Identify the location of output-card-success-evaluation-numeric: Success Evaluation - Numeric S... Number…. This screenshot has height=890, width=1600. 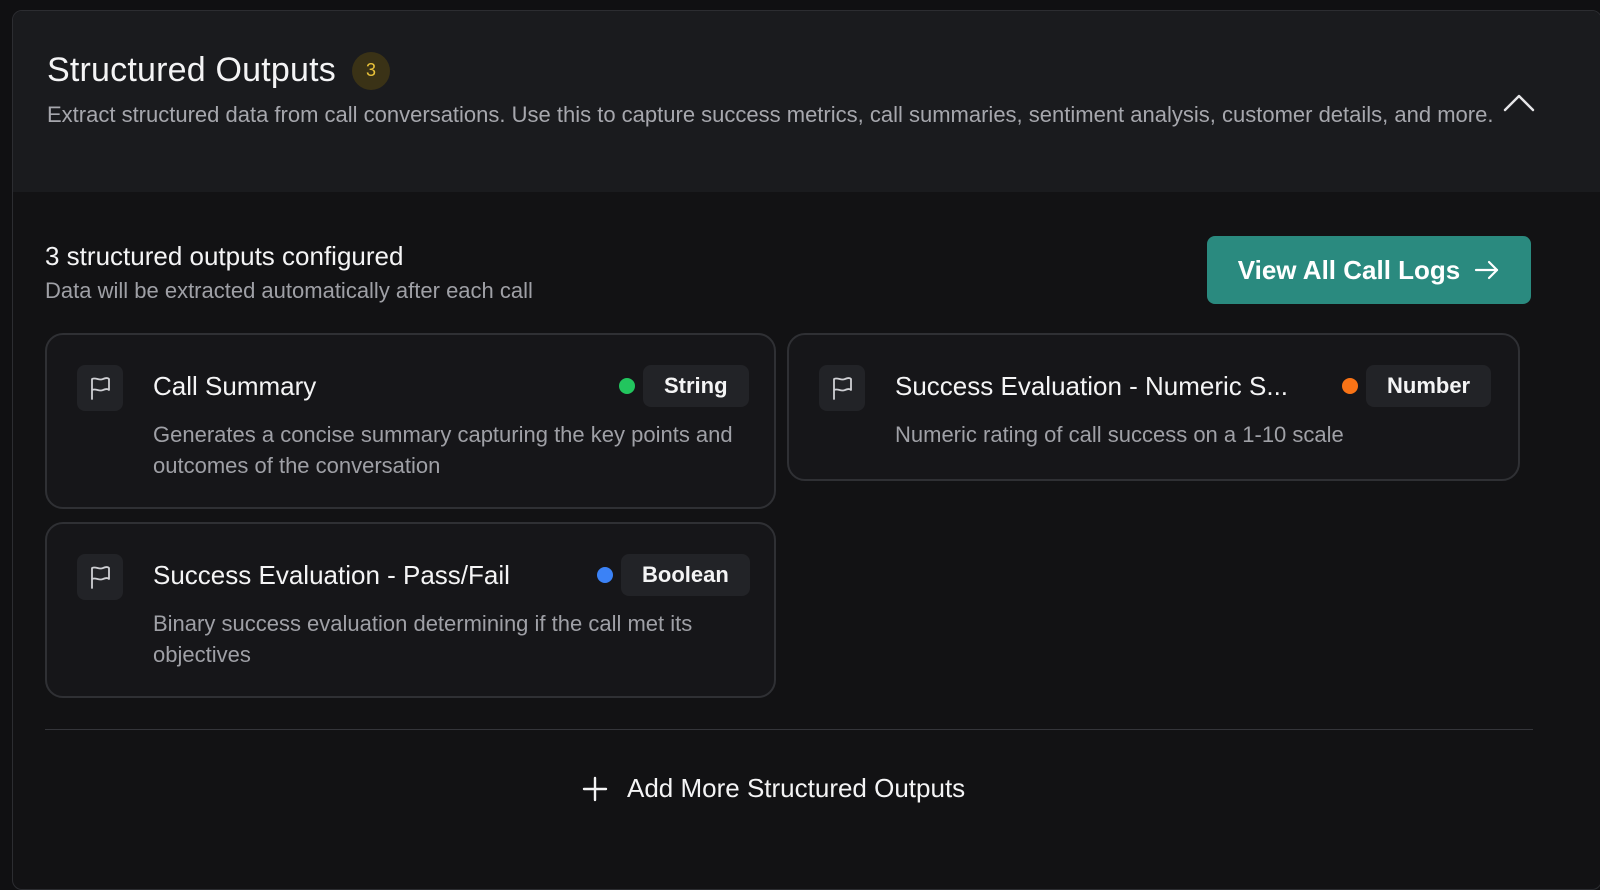
(1153, 407).